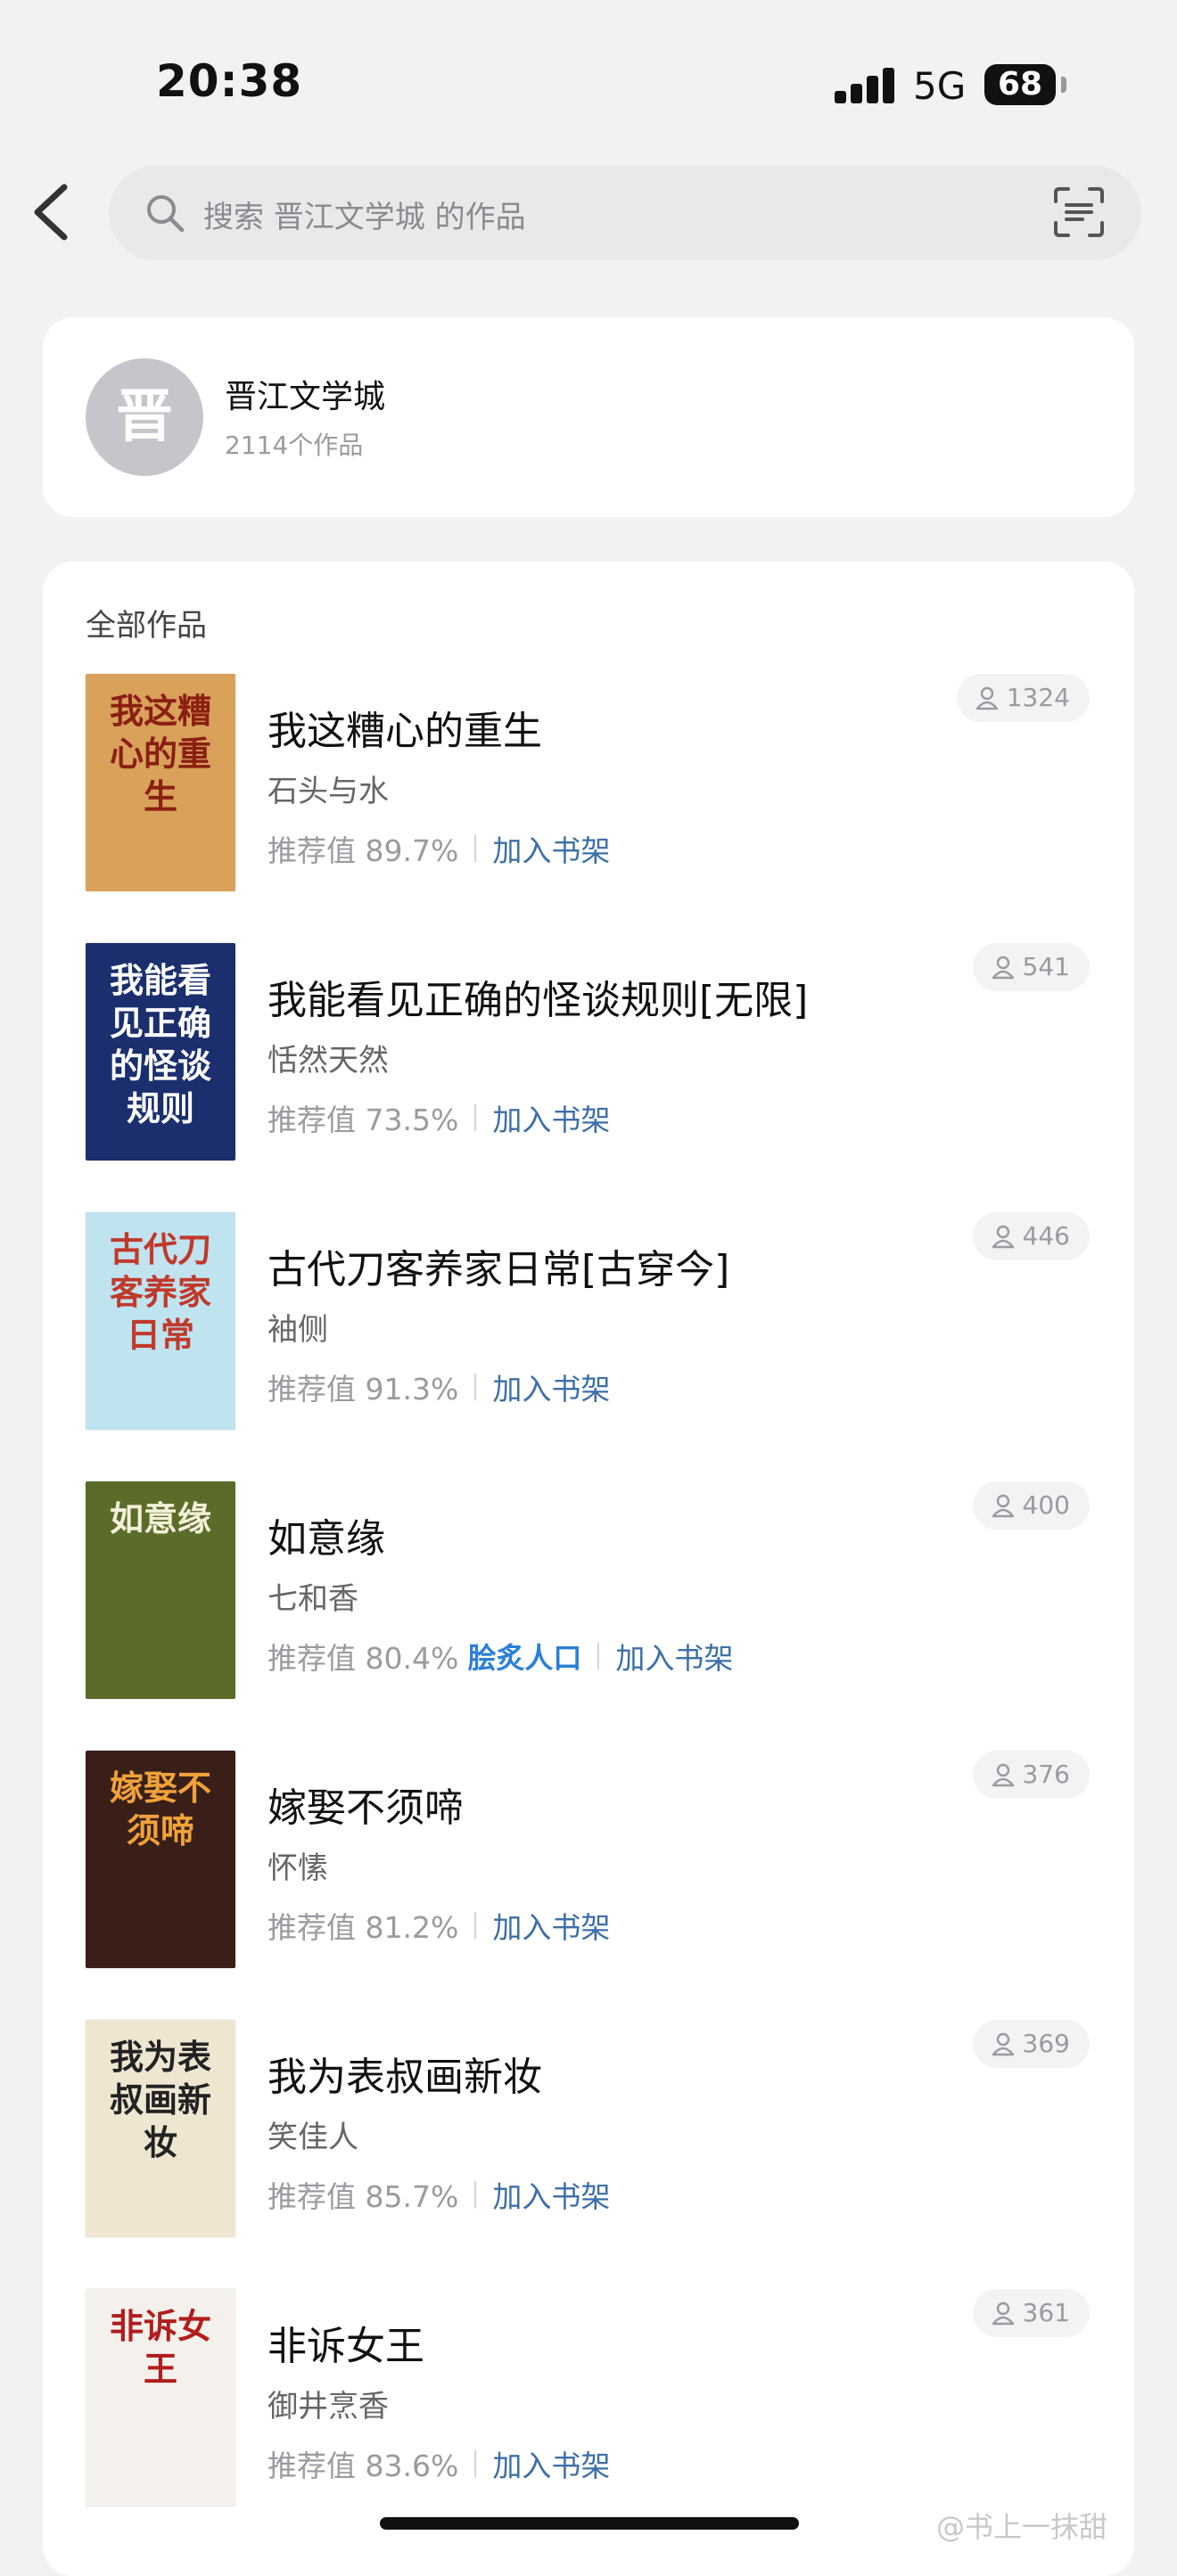  Describe the element at coordinates (1046, 966) in the screenshot. I see `read-count: 541` at that location.